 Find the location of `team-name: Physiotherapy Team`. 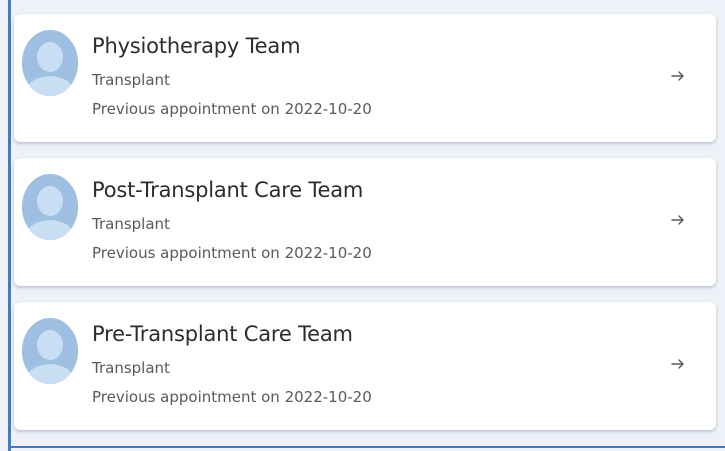

team-name: Physiotherapy Team is located at coordinates (196, 46).